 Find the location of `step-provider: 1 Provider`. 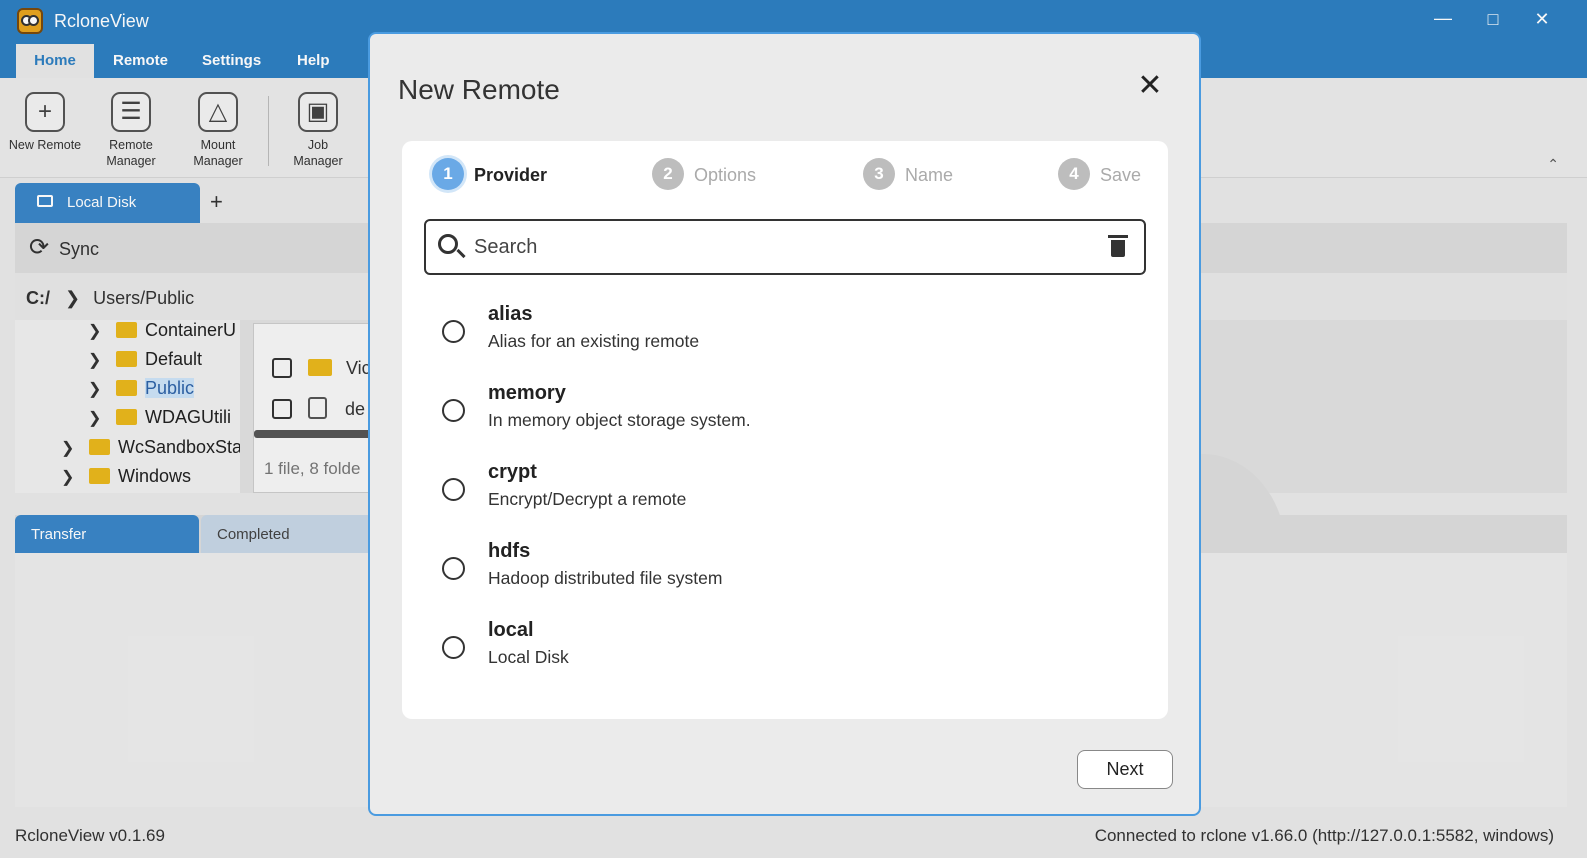

step-provider: 1 Provider is located at coordinates (489, 175).